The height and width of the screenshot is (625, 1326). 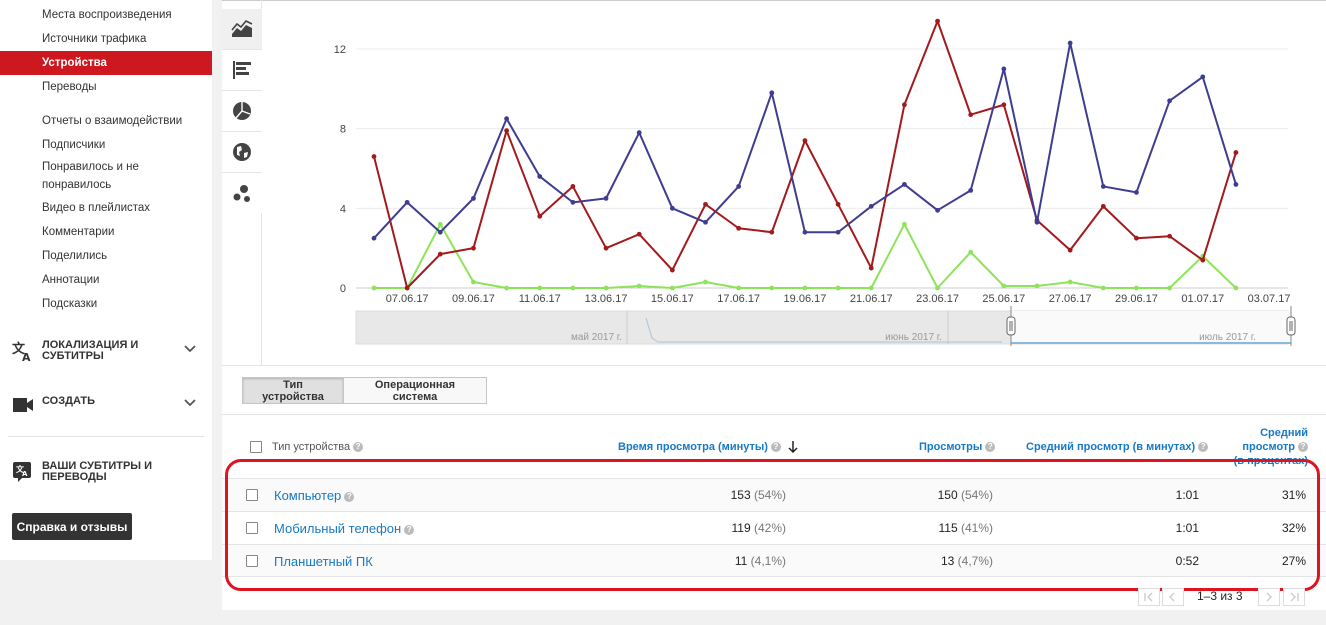 What do you see at coordinates (1003, 299) in the screenshot?
I see `x-tick-label: 25.06.17` at bounding box center [1003, 299].